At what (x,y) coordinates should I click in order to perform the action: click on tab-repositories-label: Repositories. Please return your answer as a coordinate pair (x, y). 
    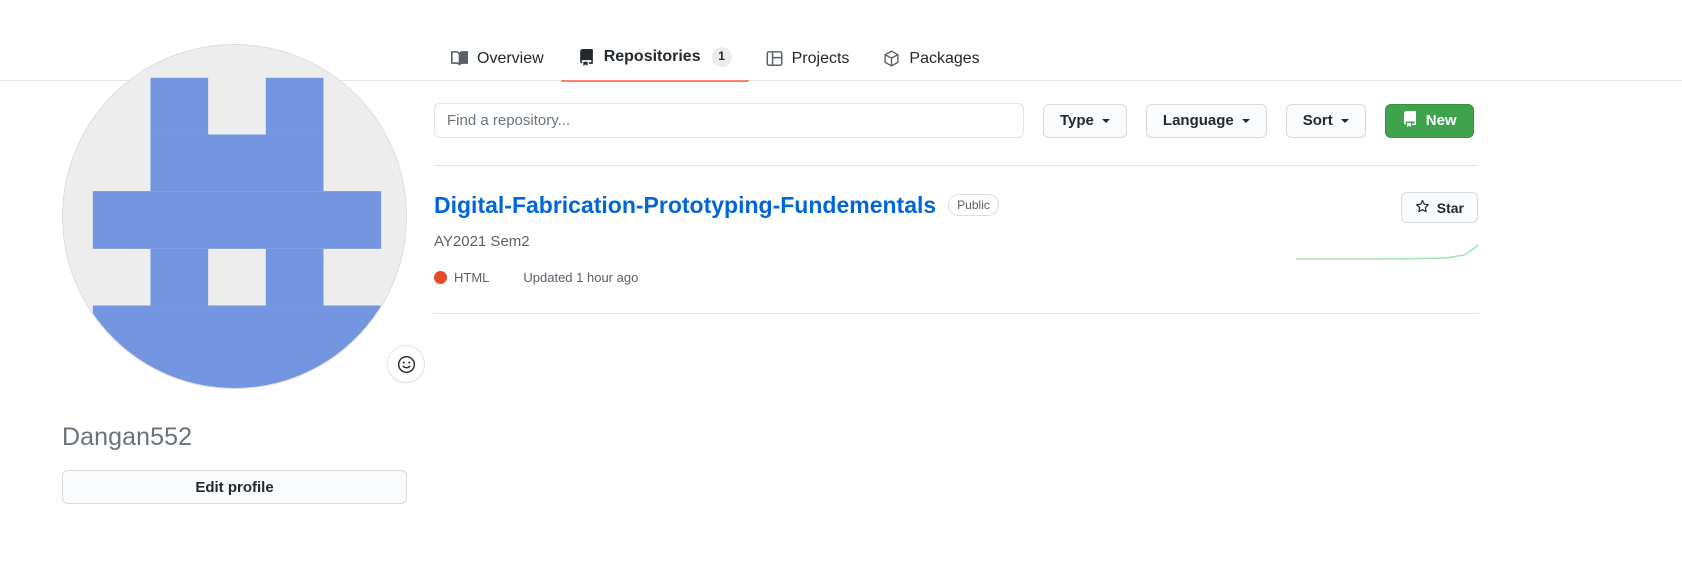
    Looking at the image, I should click on (652, 56).